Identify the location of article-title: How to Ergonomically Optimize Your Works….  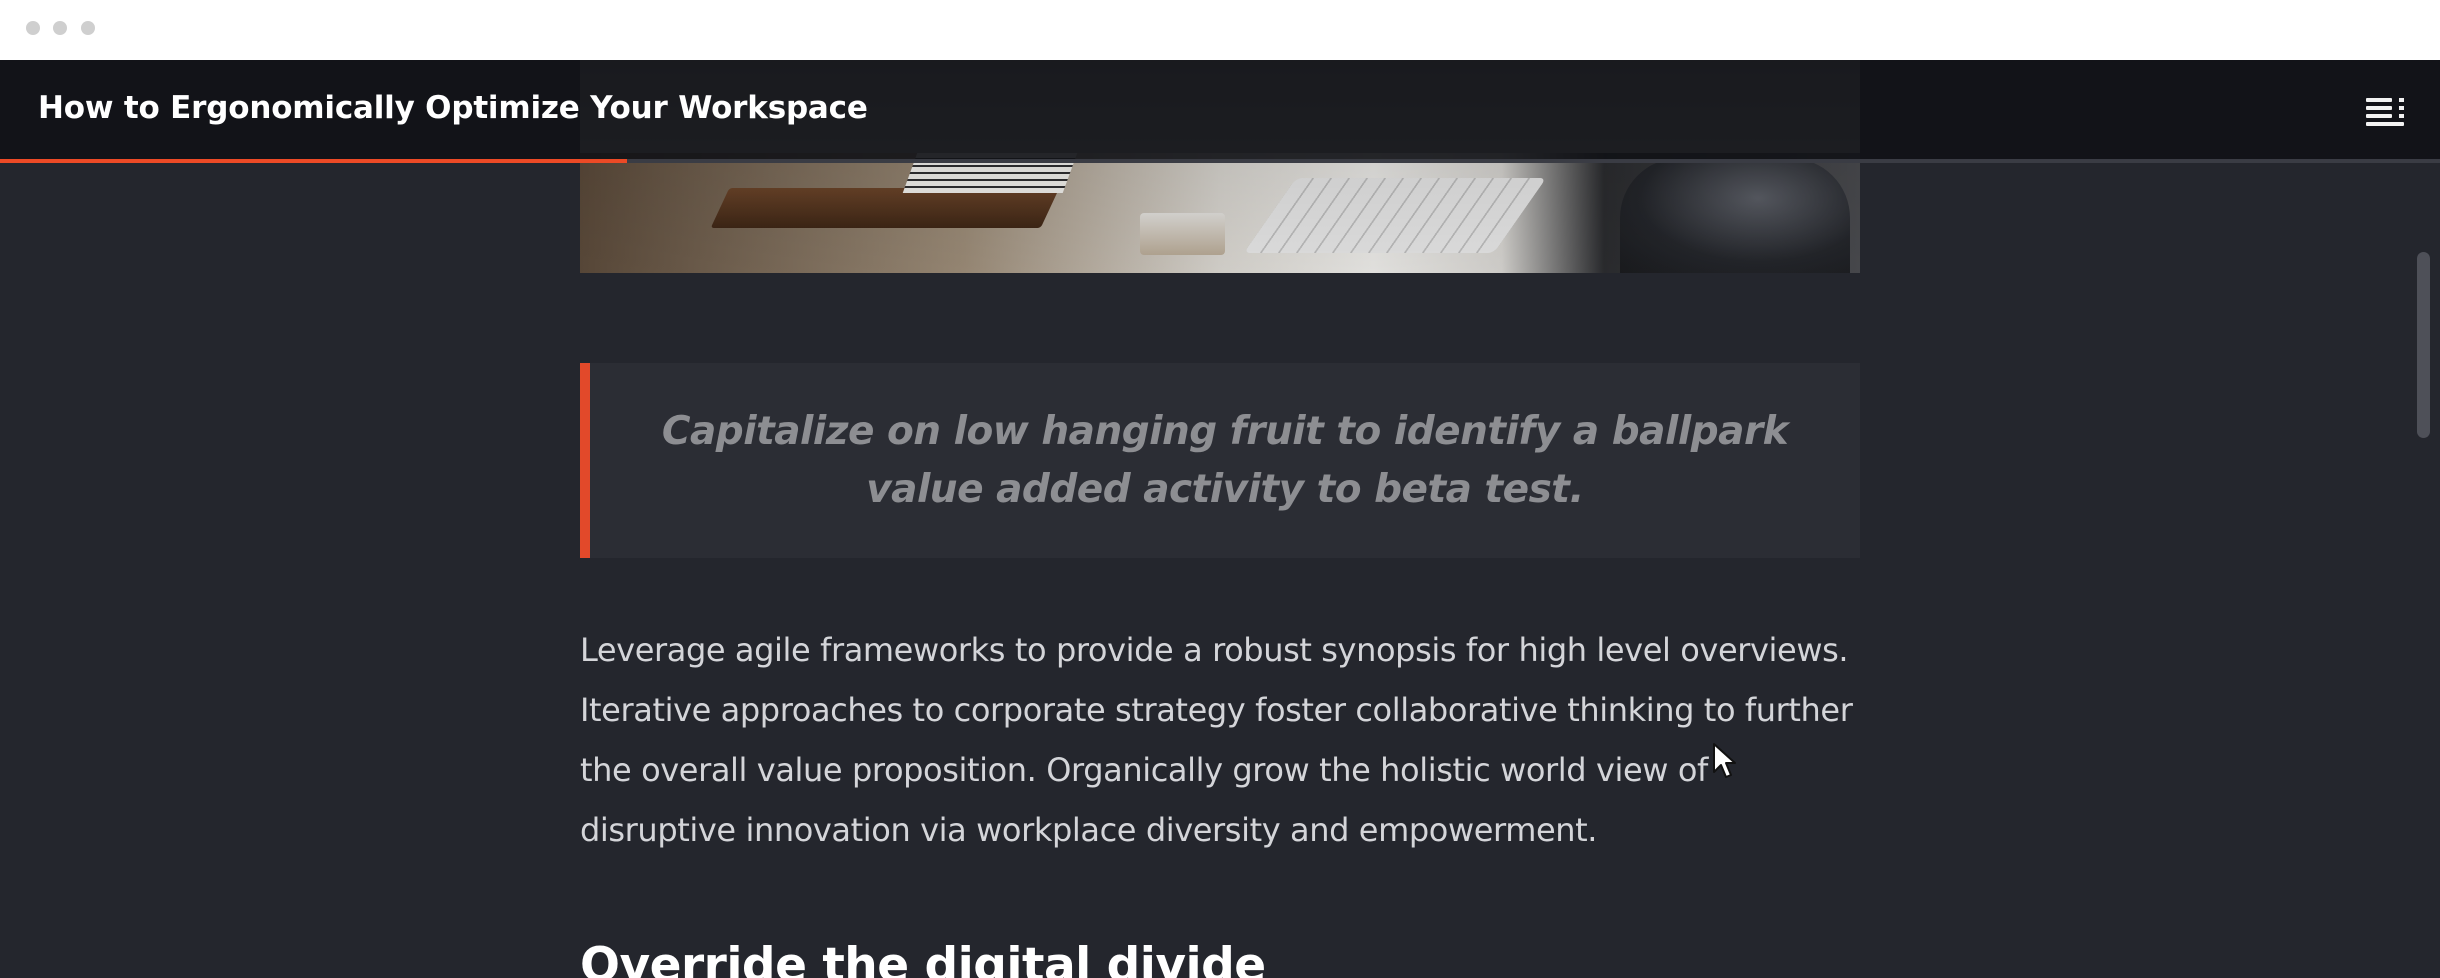
(453, 108).